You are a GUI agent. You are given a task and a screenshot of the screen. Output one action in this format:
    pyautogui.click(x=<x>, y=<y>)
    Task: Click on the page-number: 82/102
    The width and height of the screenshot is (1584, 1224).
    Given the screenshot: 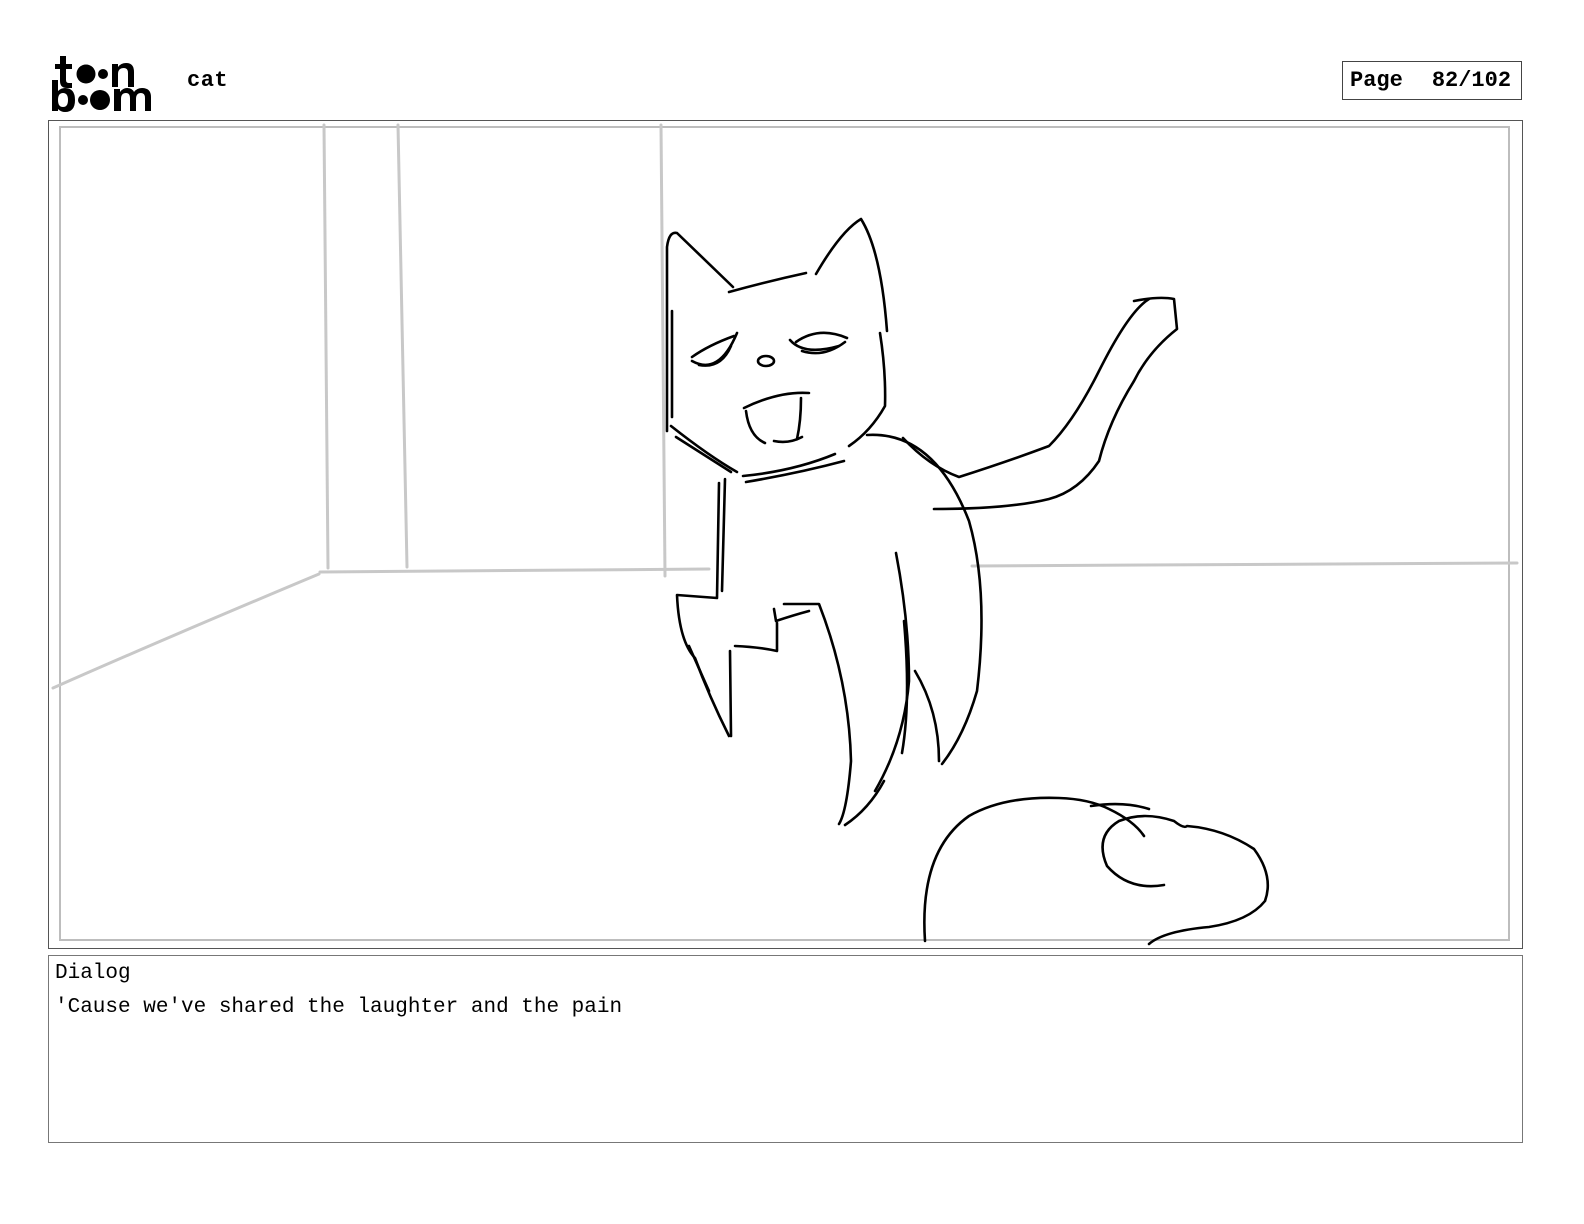 What is the action you would take?
    pyautogui.click(x=1471, y=80)
    